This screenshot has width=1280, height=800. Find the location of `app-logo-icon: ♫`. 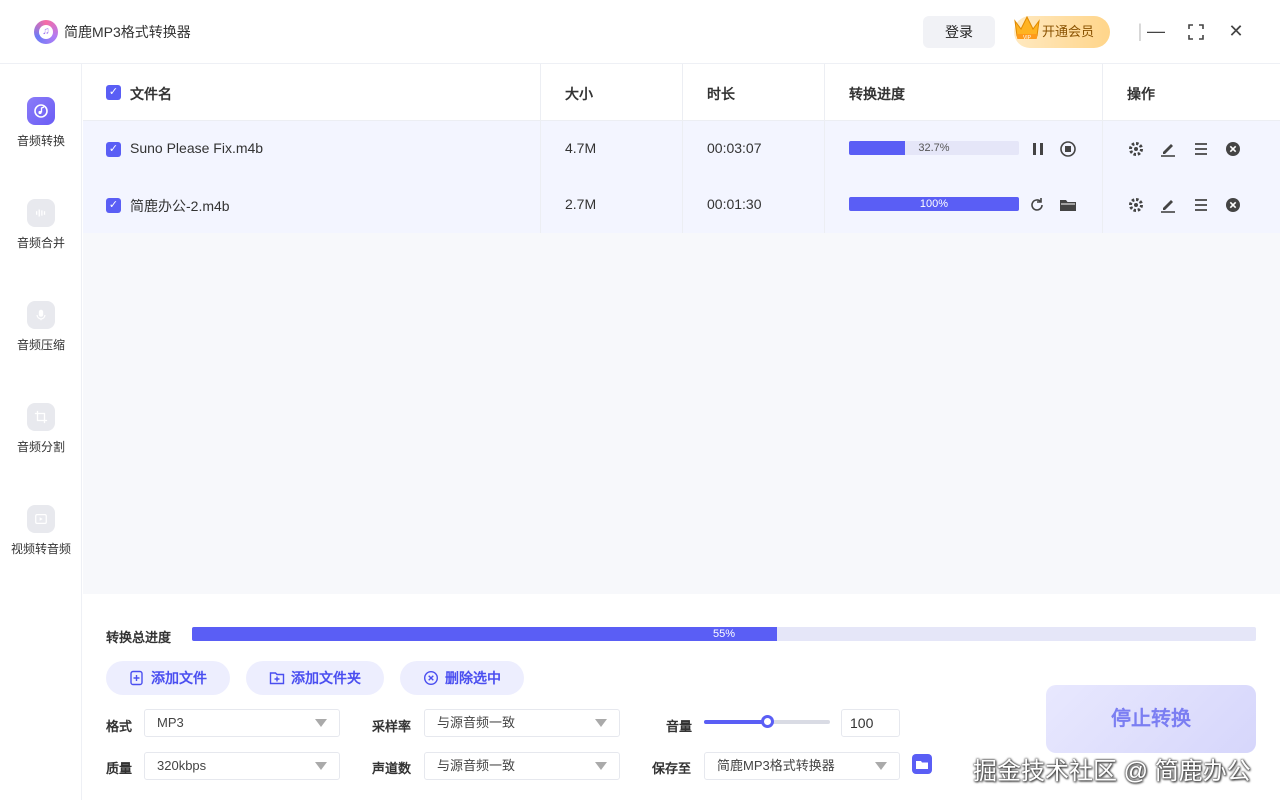

app-logo-icon: ♫ is located at coordinates (46, 32).